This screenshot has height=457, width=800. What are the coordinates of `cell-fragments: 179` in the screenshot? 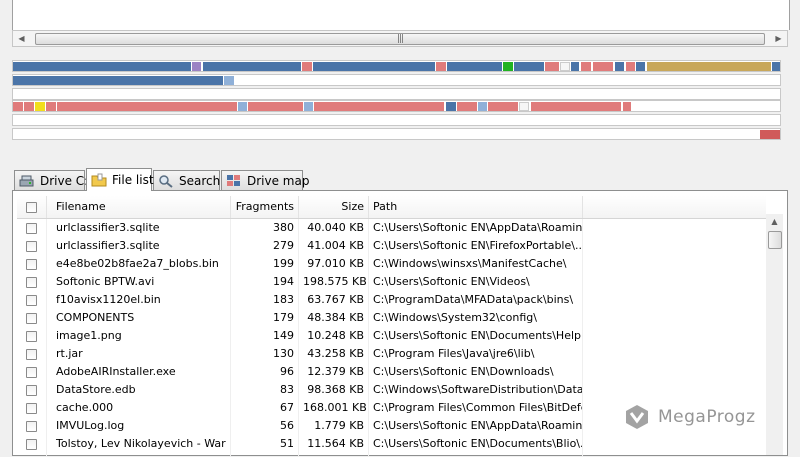 It's located at (265, 318).